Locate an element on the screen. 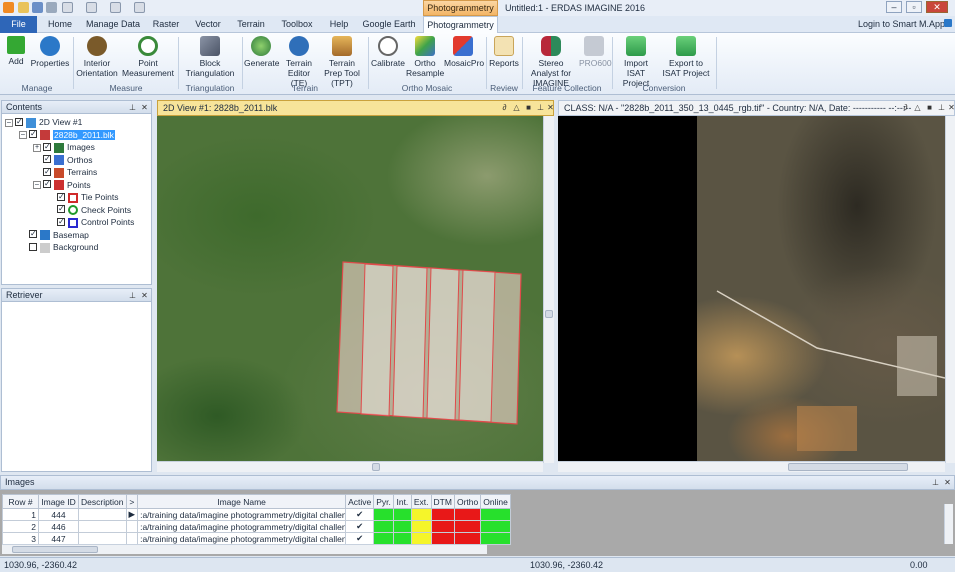 This screenshot has height=572, width=955. cell-id: 444 is located at coordinates (58, 514).